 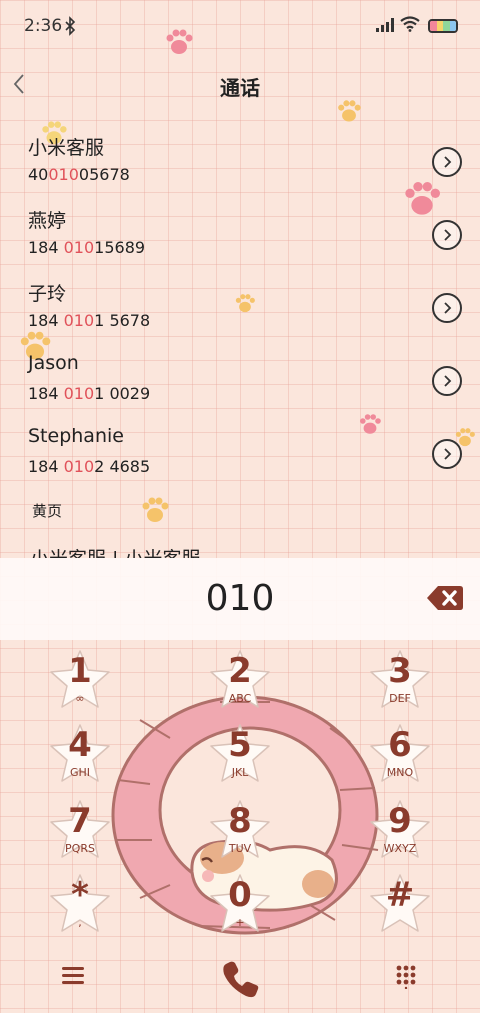 I want to click on contact-number: 184 0101 5678, so click(x=89, y=320).